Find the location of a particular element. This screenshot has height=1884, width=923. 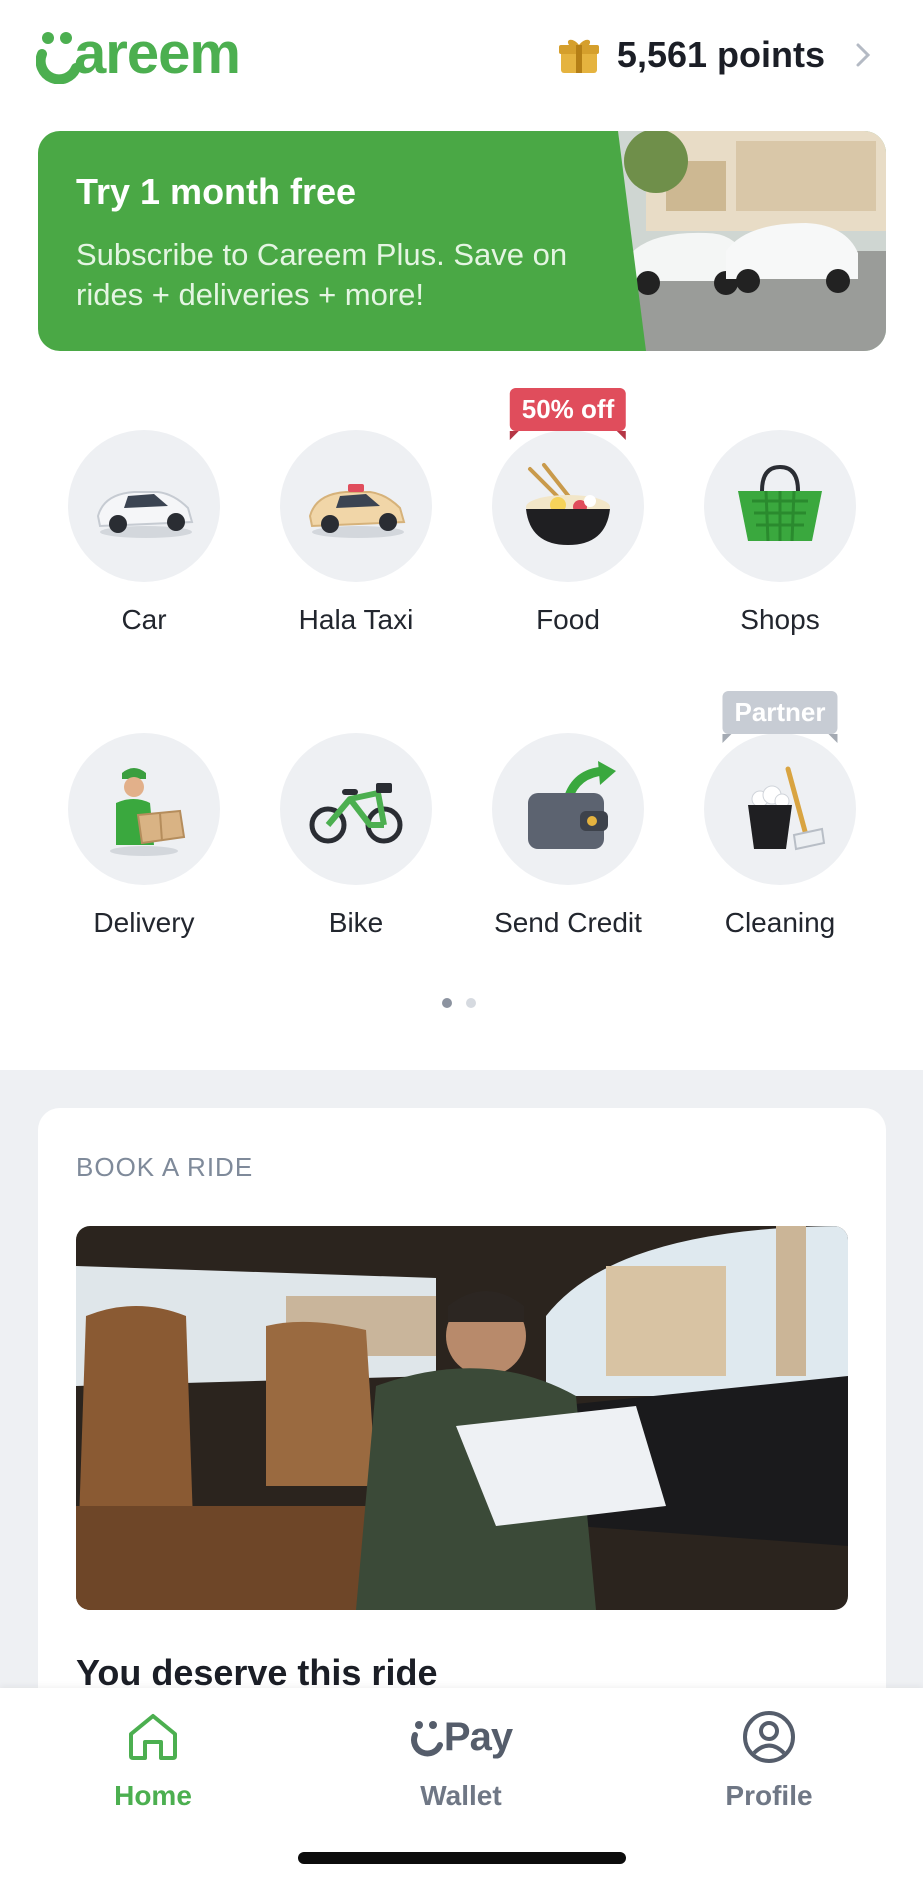

careem-pay-logo: Pay is located at coordinates (461, 1737).